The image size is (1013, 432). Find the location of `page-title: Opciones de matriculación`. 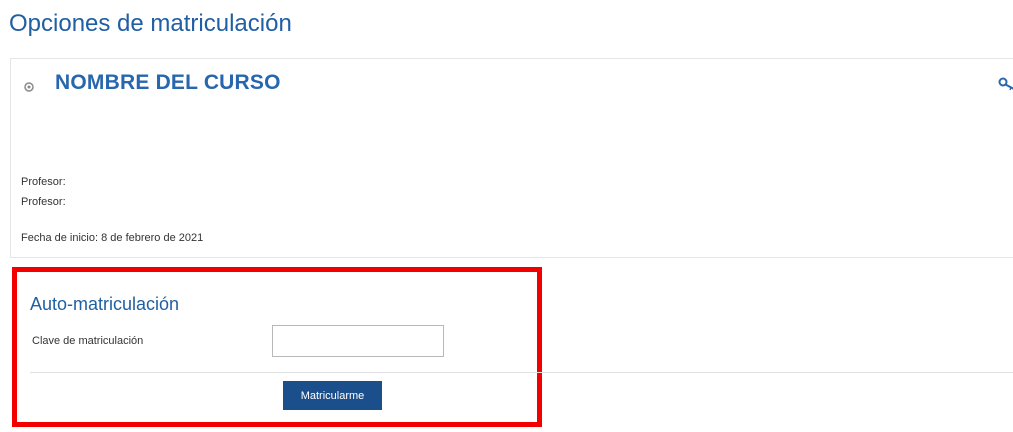

page-title: Opciones de matriculación is located at coordinates (150, 23).